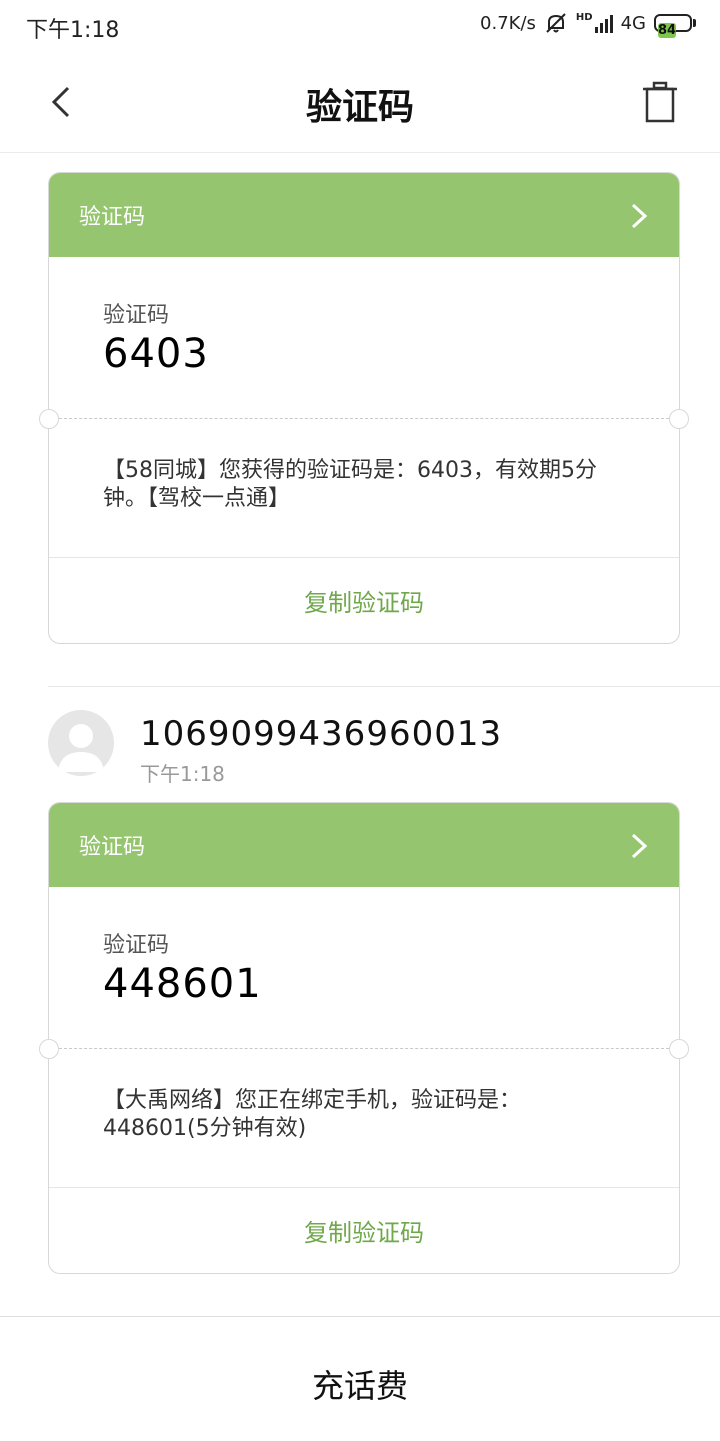 The height and width of the screenshot is (1441, 720). I want to click on network-type: 4G, so click(633, 23).